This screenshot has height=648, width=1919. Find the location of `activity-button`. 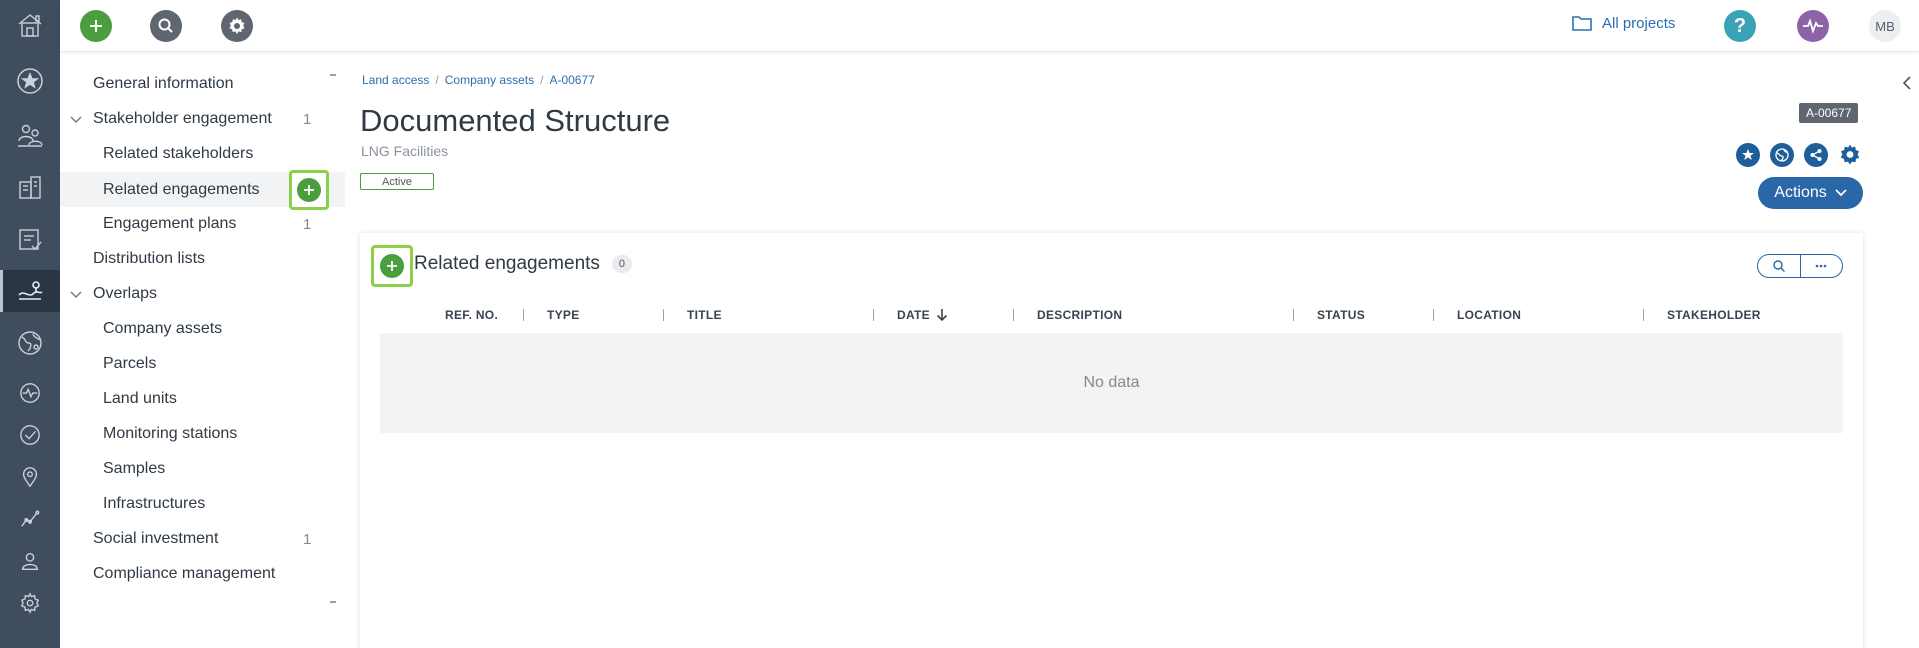

activity-button is located at coordinates (1813, 26).